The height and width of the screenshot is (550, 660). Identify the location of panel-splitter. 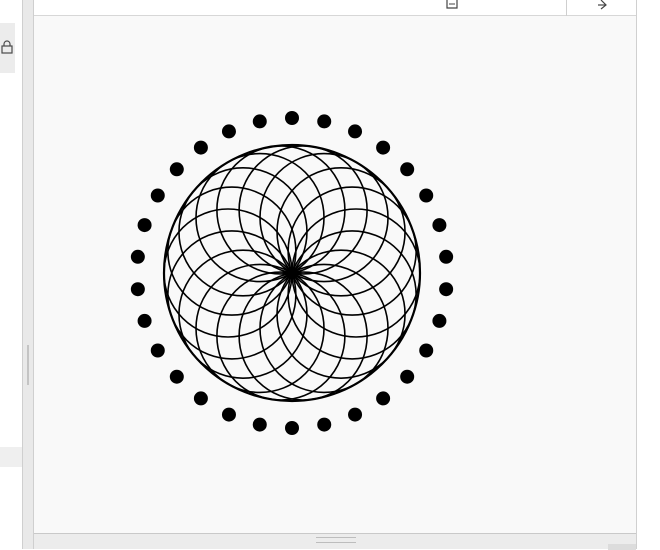
(28, 274).